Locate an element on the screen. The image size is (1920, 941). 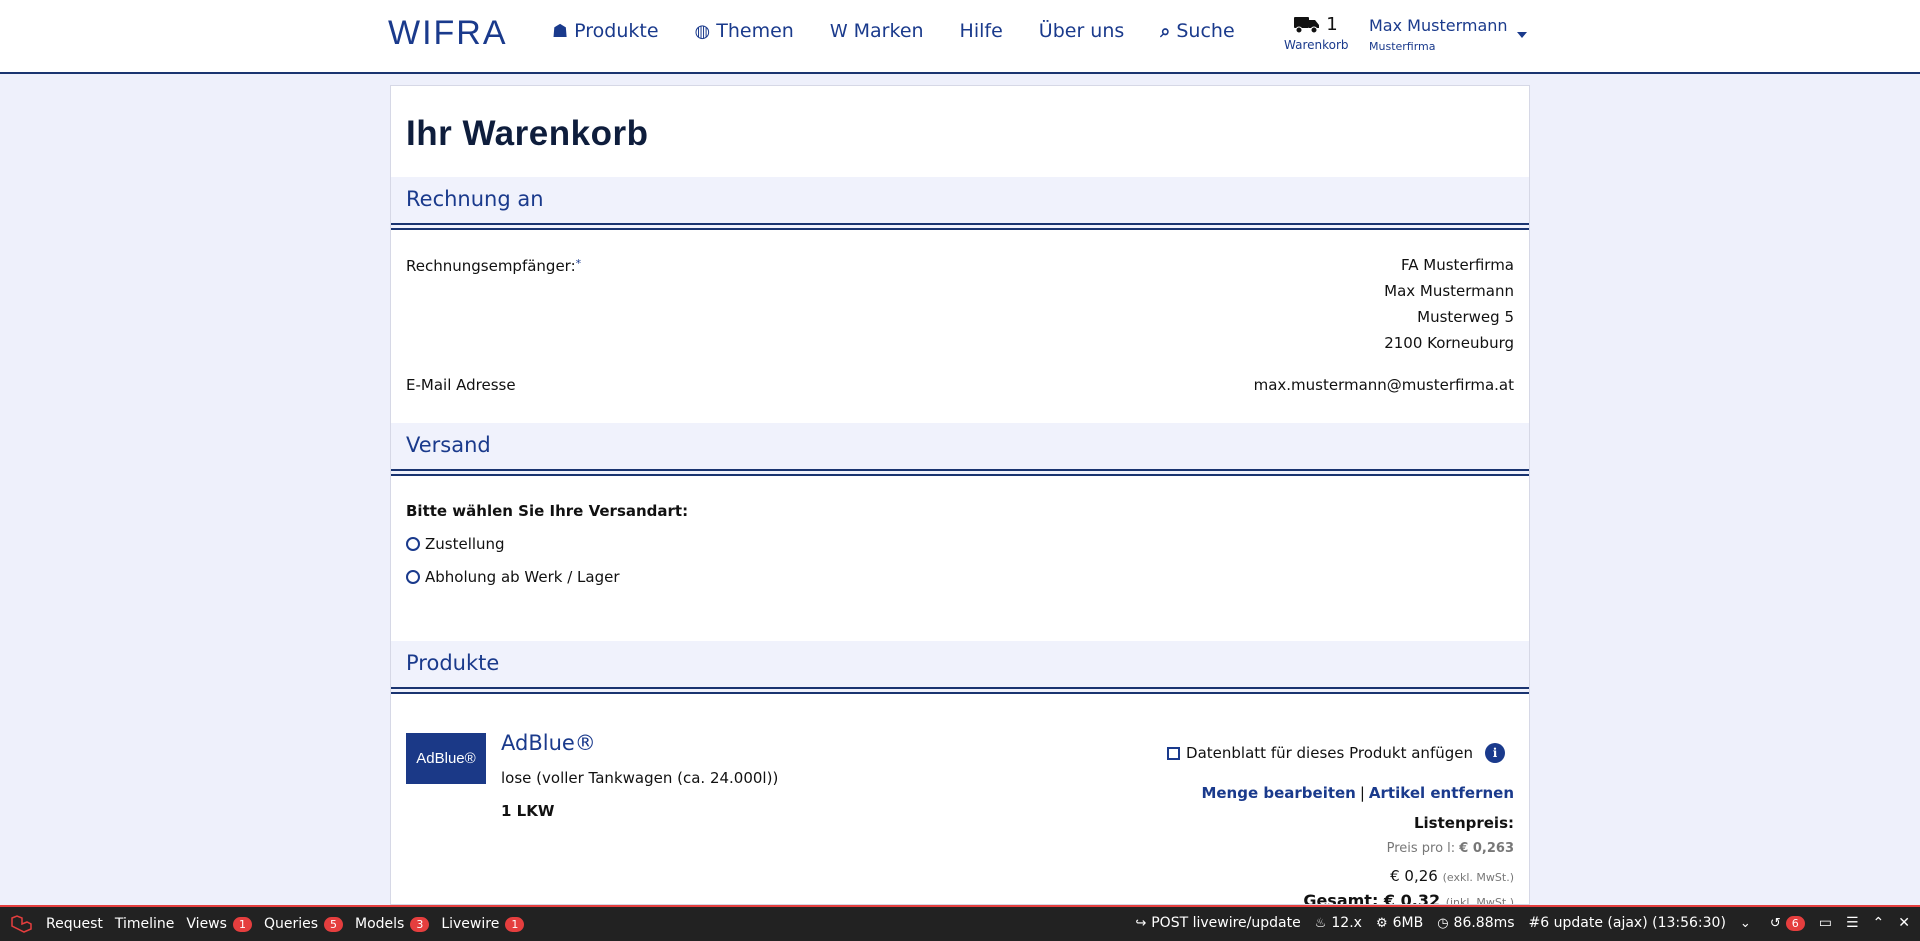
remove-item-link: Artikel entfernen is located at coordinates (1441, 793).